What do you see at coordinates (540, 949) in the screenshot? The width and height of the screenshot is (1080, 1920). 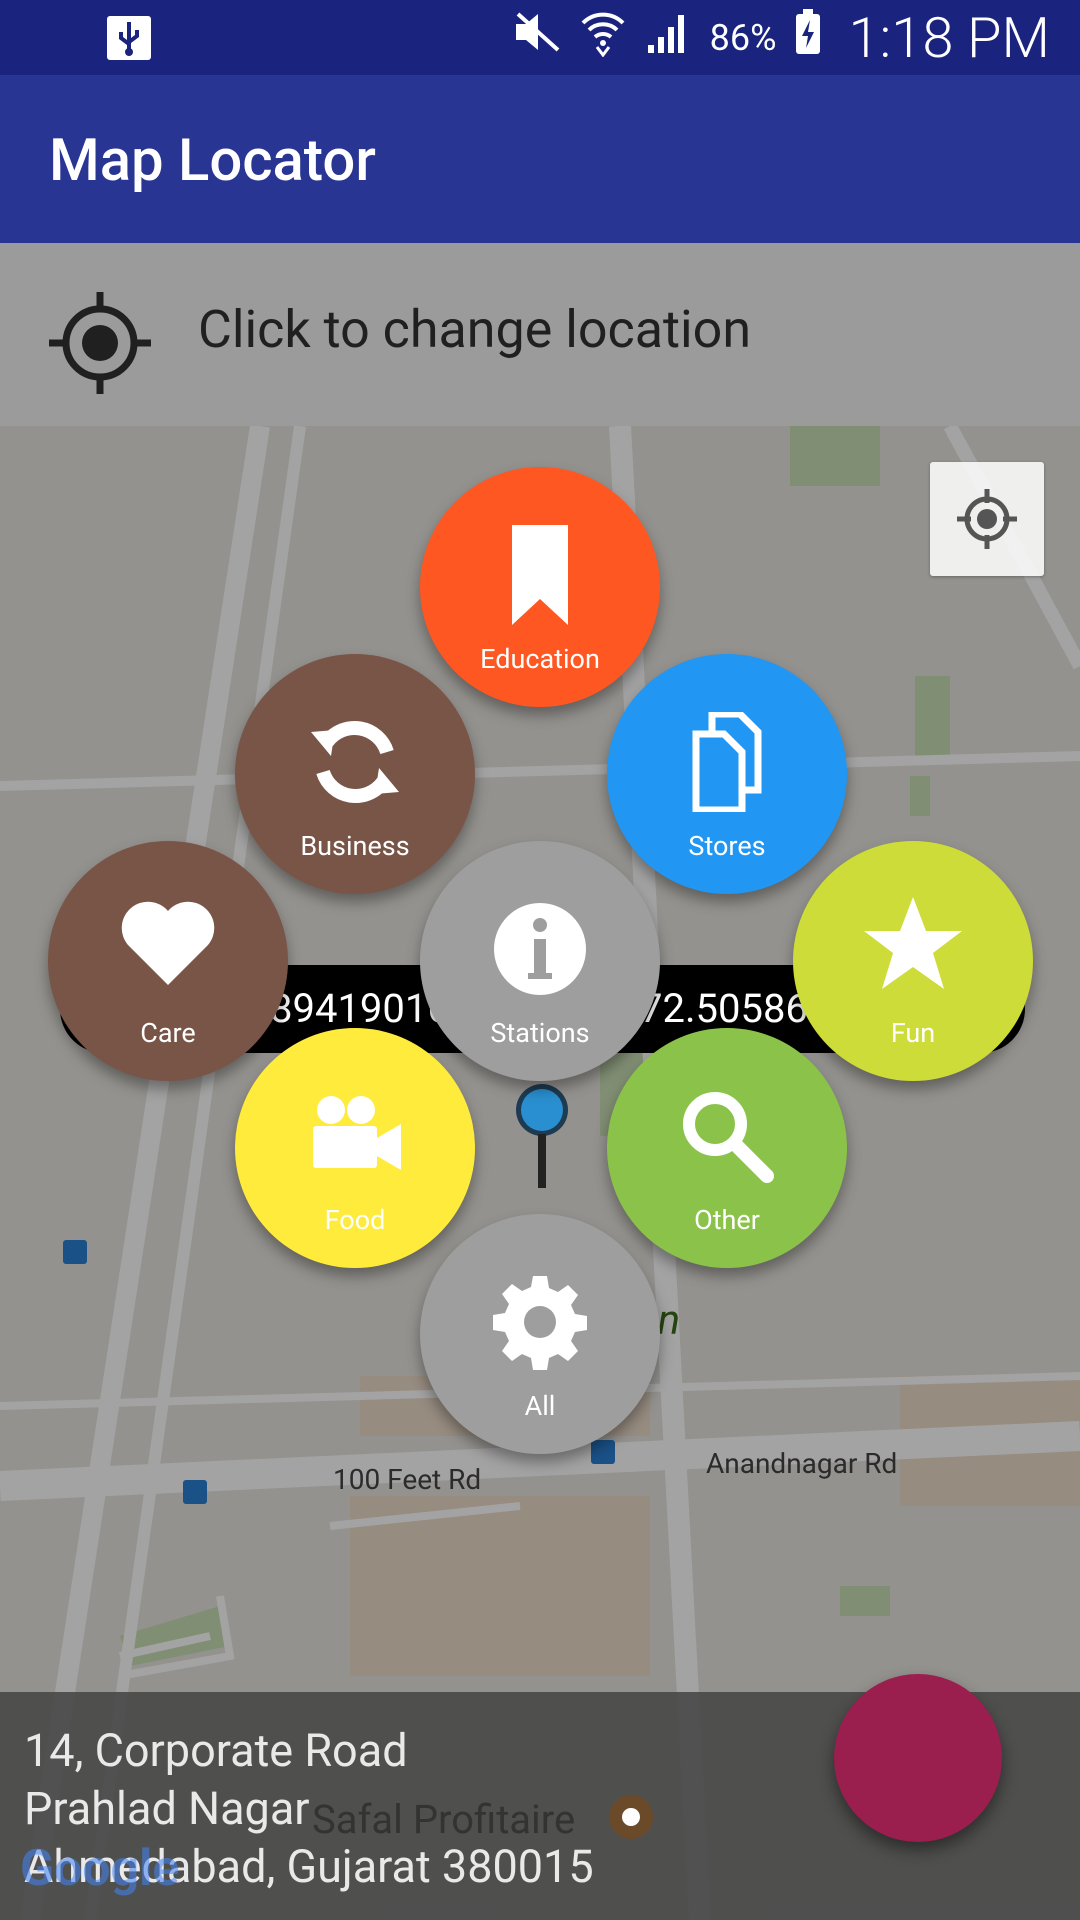 I see `info-icon` at bounding box center [540, 949].